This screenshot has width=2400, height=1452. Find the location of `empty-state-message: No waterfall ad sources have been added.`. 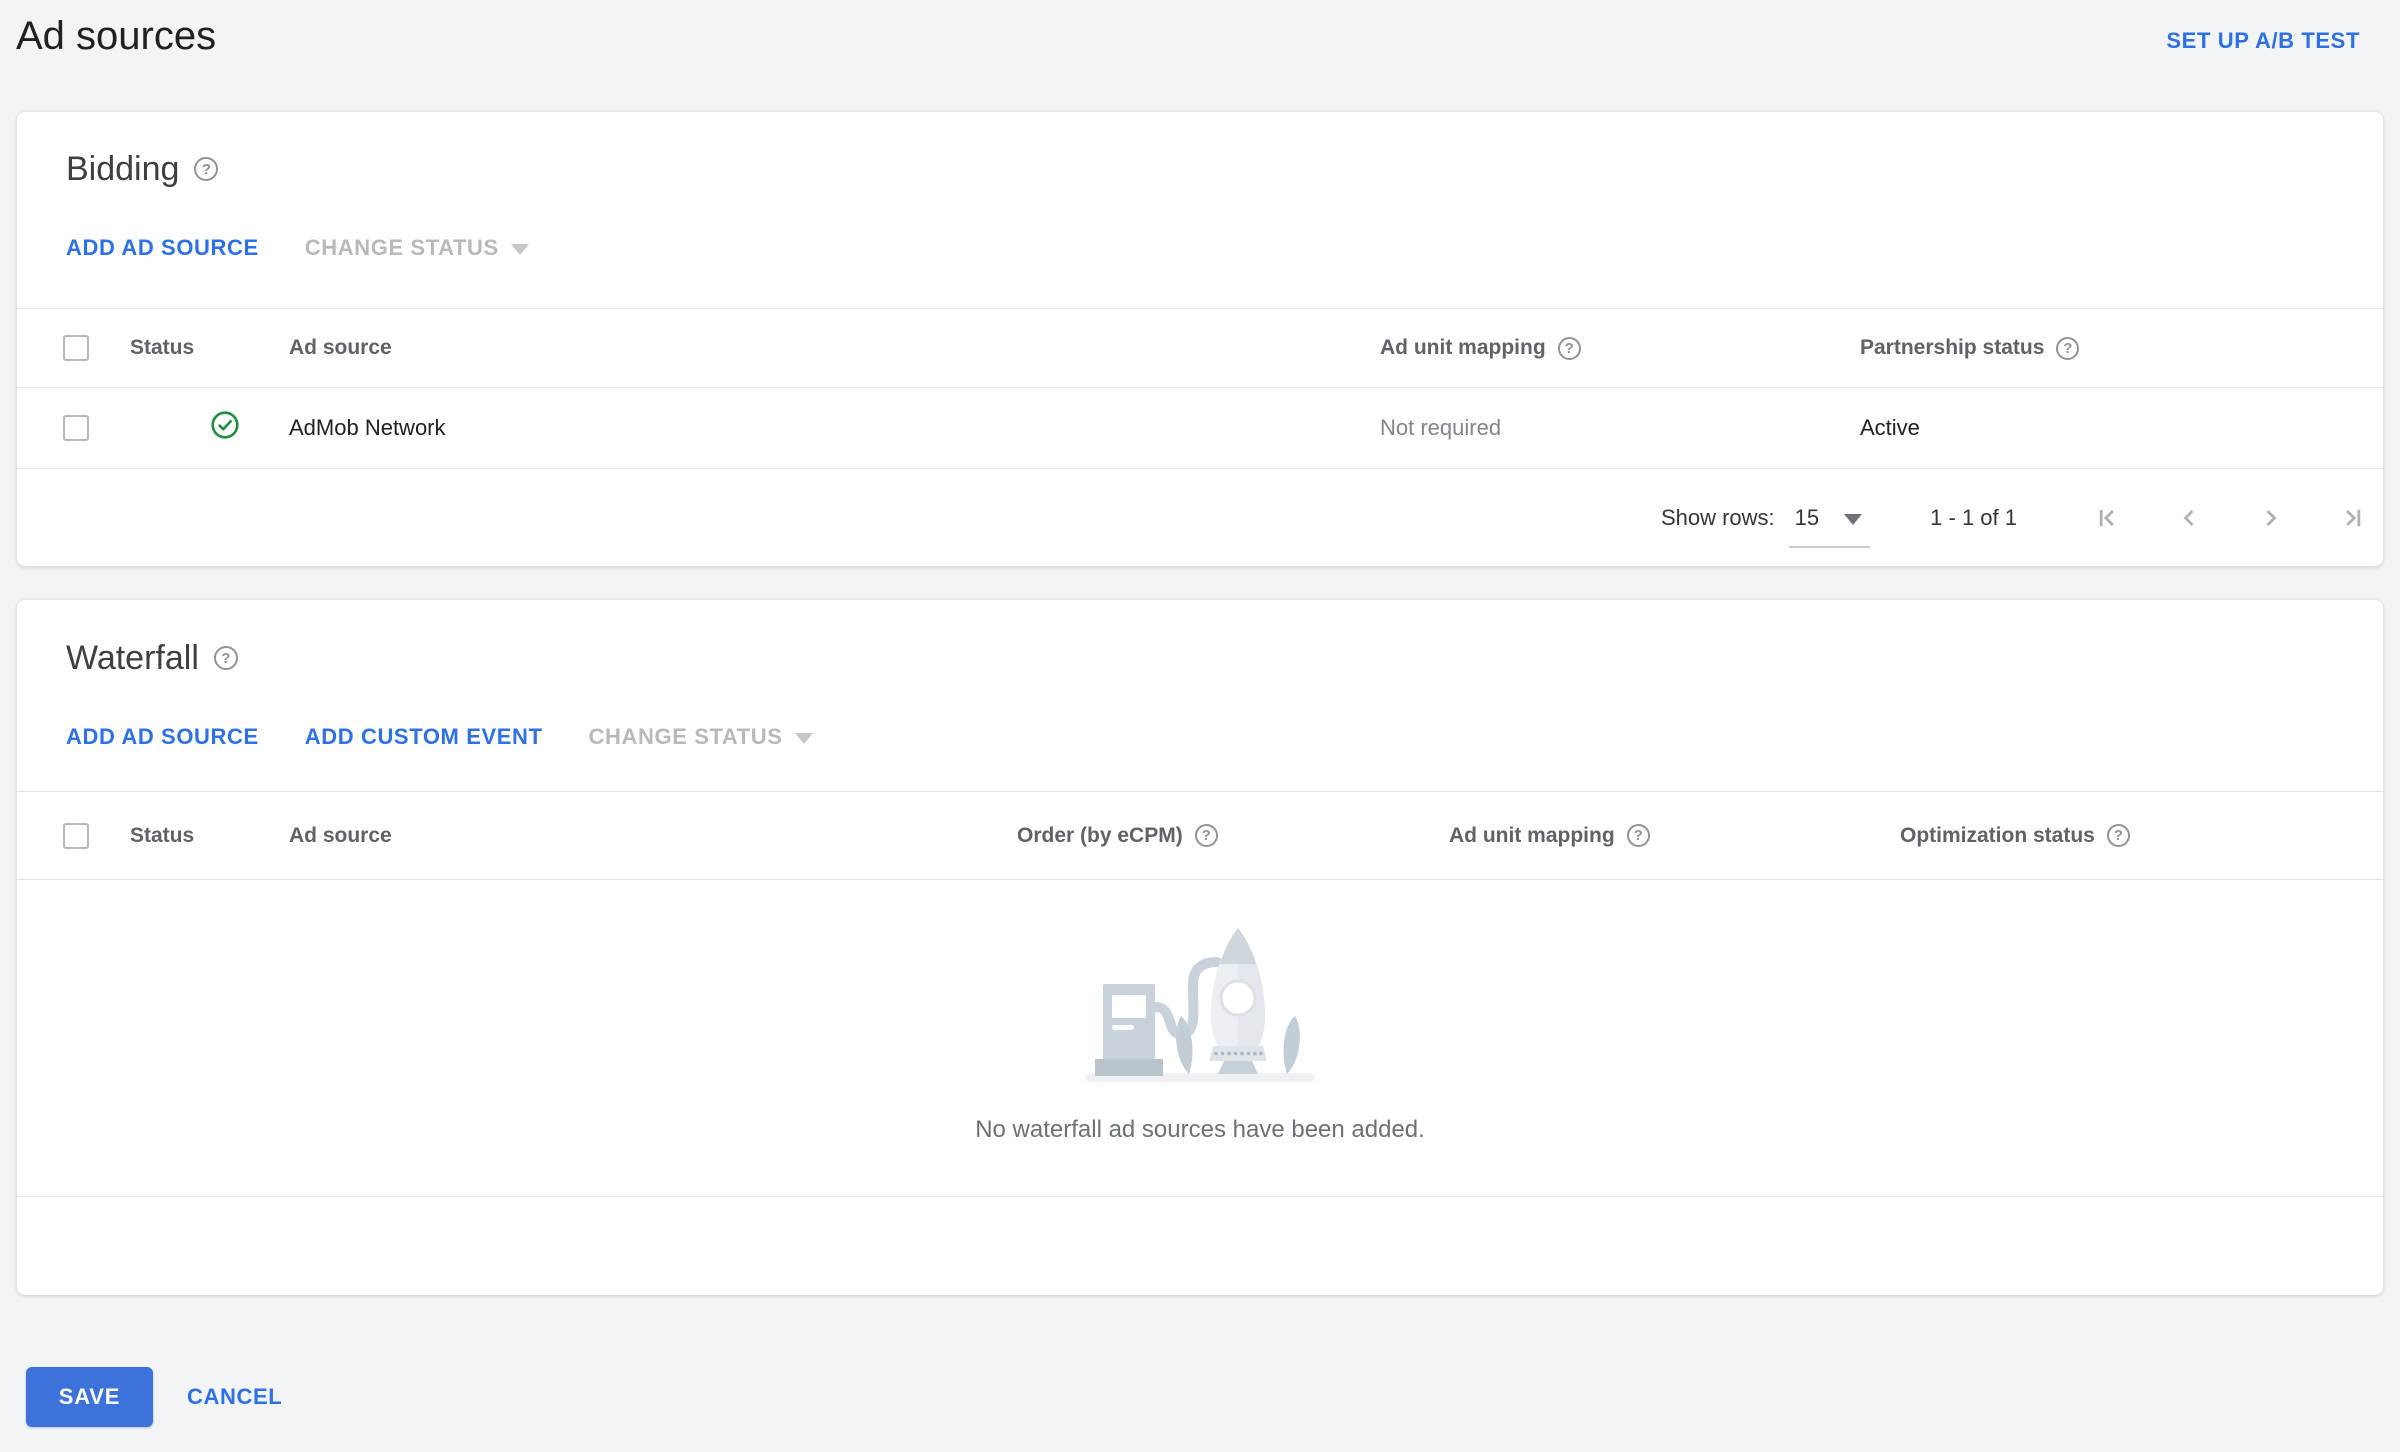

empty-state-message: No waterfall ad sources have been added. is located at coordinates (1200, 1129).